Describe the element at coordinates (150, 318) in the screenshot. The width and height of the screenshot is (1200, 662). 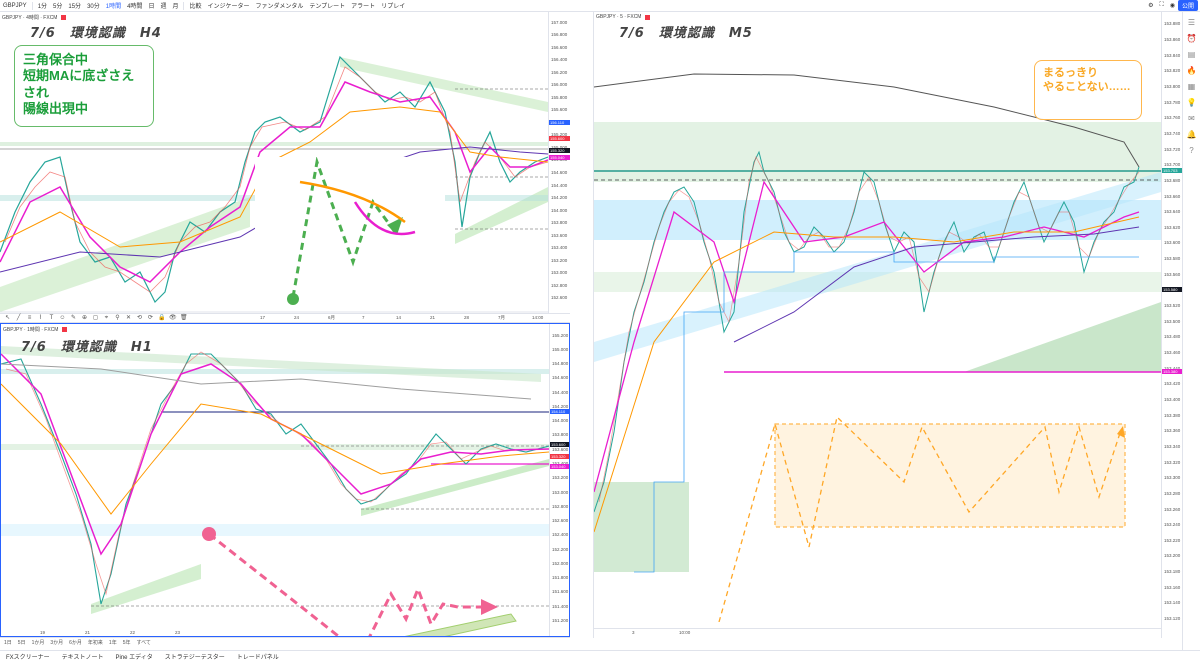
I see `drawing-tool-icon: ⟳` at that location.